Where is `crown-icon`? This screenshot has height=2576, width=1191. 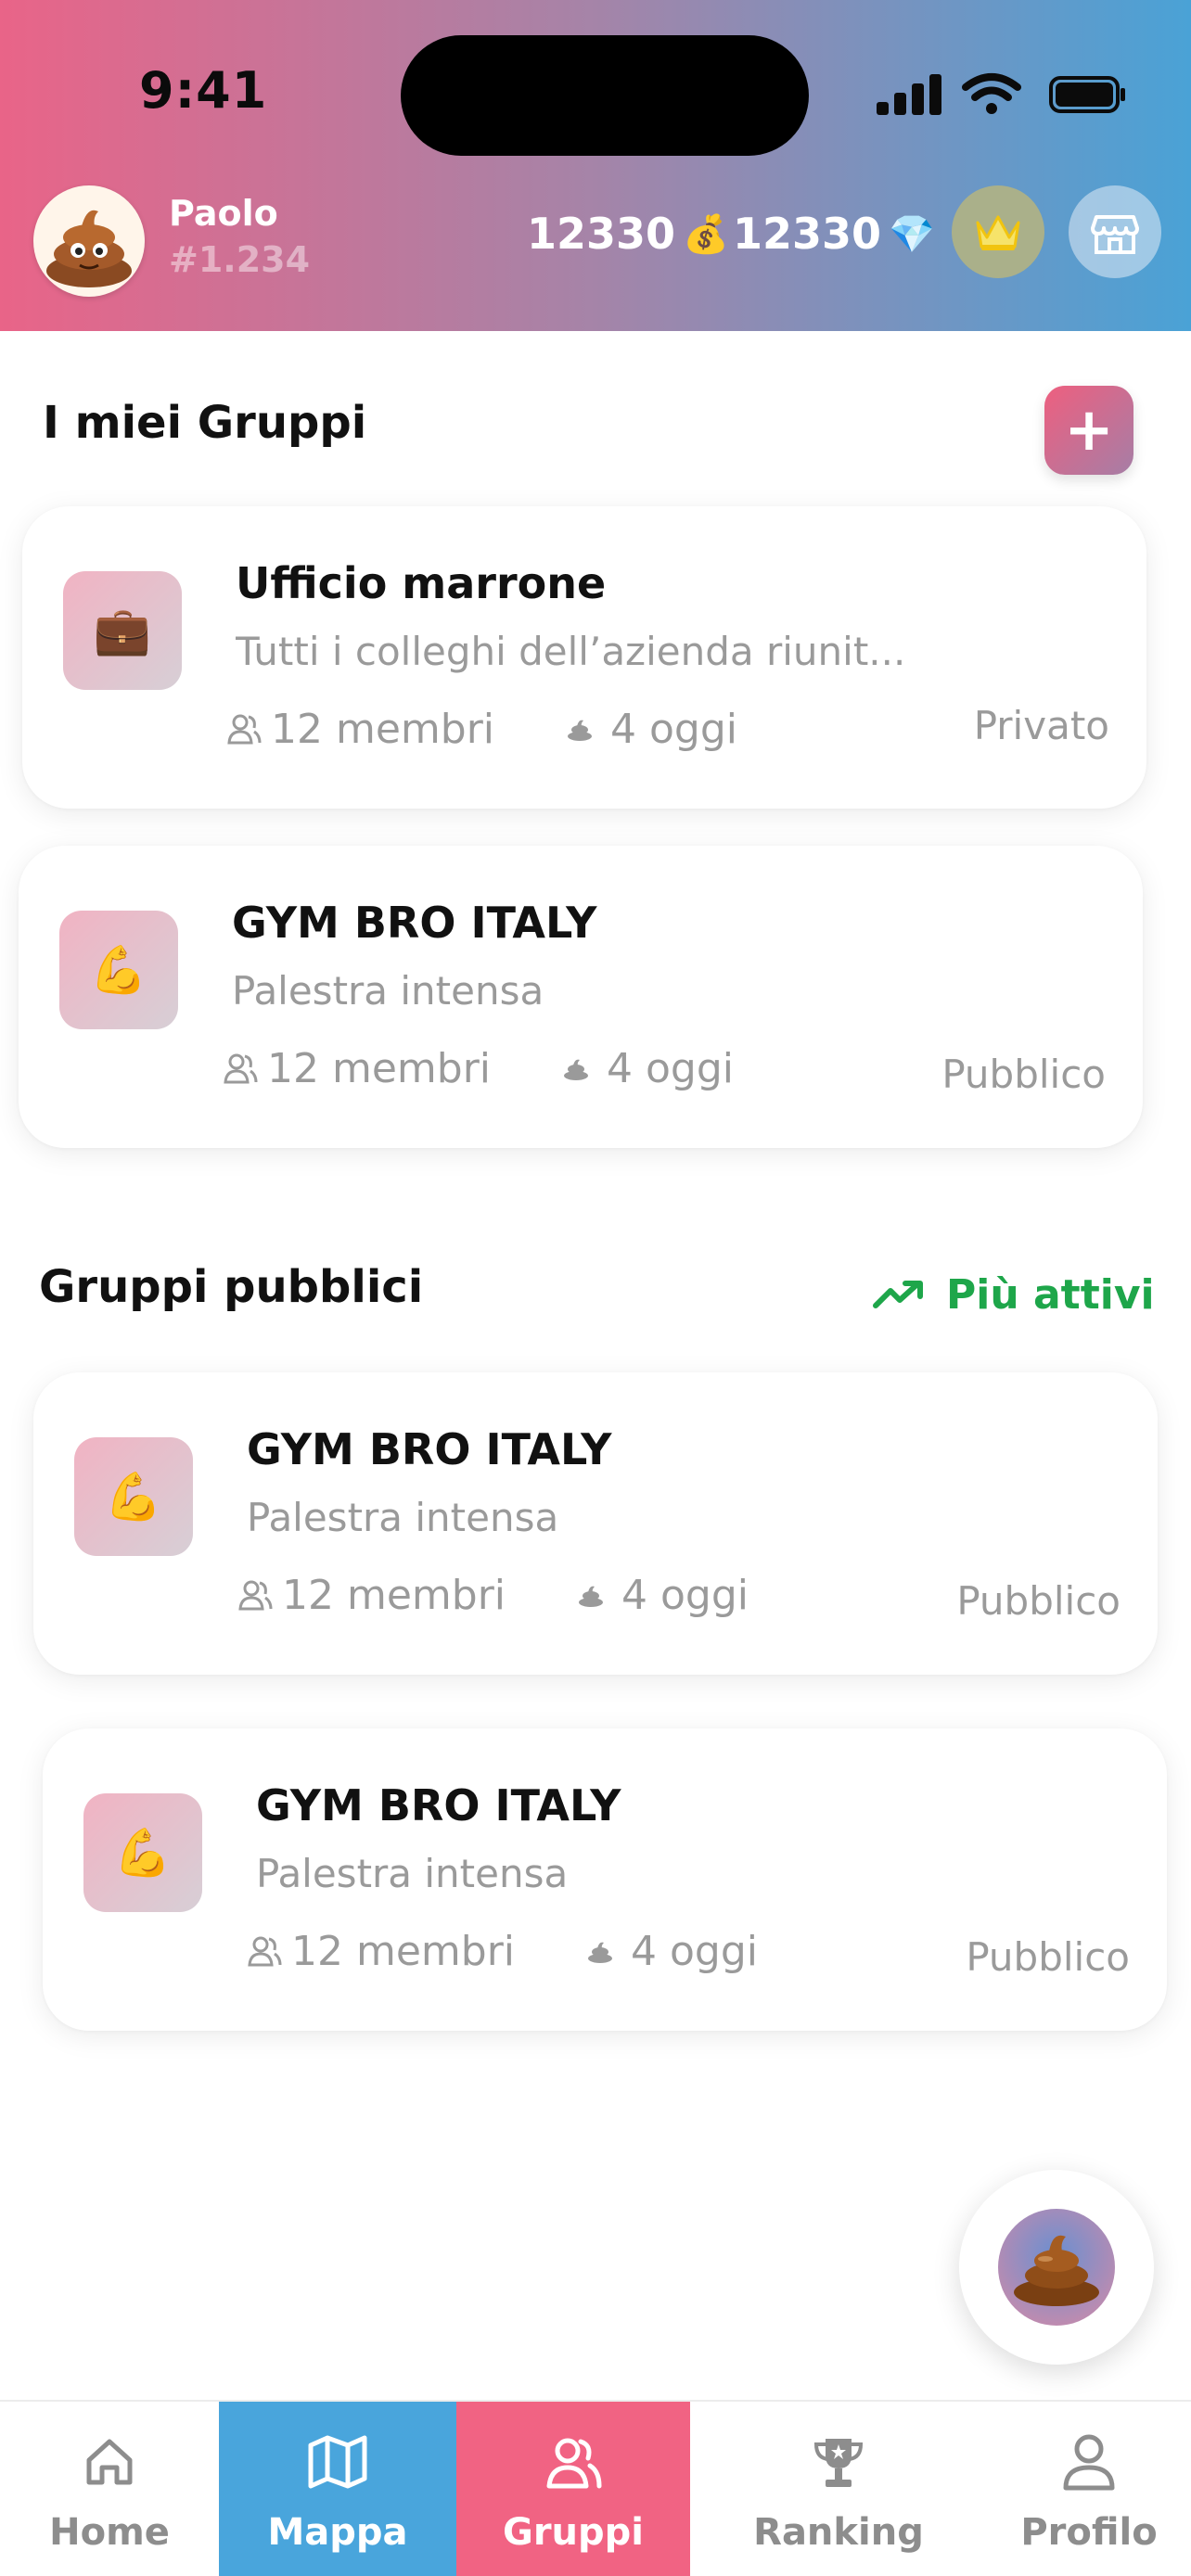 crown-icon is located at coordinates (998, 232).